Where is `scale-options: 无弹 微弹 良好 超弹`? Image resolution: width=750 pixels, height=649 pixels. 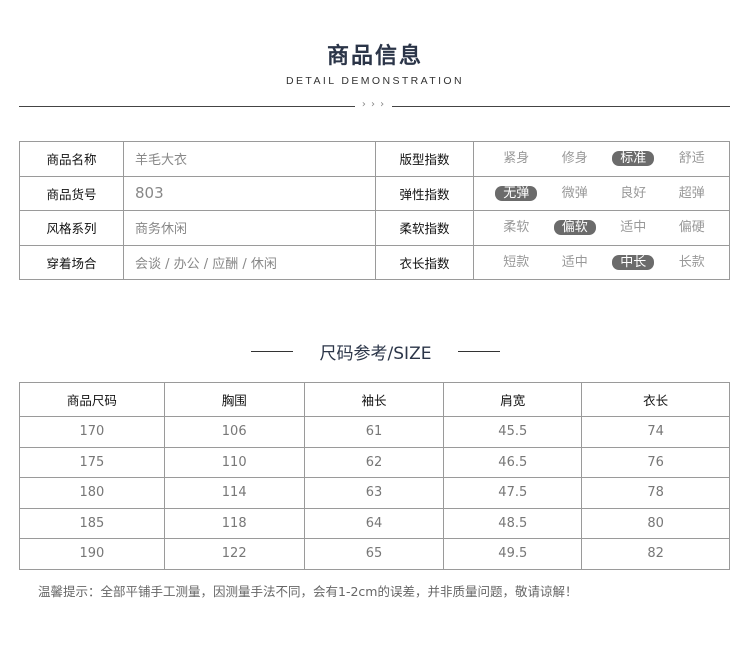 scale-options: 无弹 微弹 良好 超弹 is located at coordinates (601, 193).